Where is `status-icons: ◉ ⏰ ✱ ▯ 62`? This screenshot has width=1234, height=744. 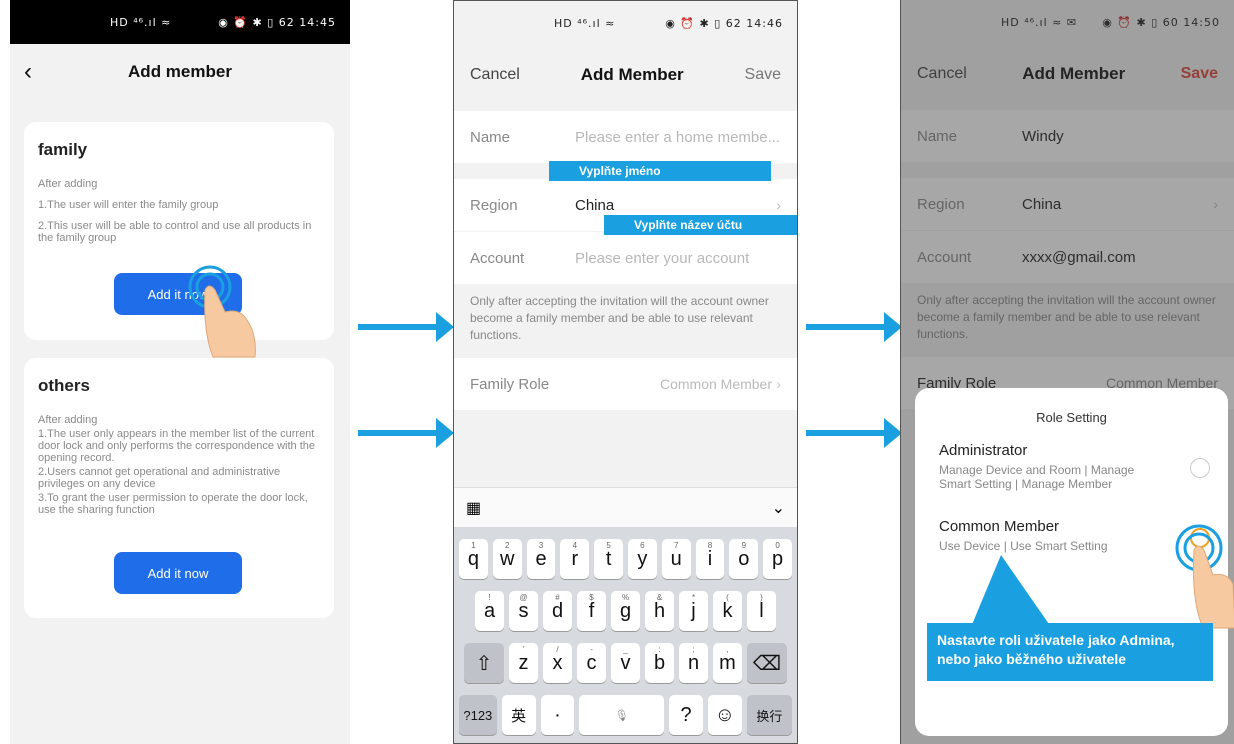 status-icons: ◉ ⏰ ✱ ▯ 62 is located at coordinates (256, 22).